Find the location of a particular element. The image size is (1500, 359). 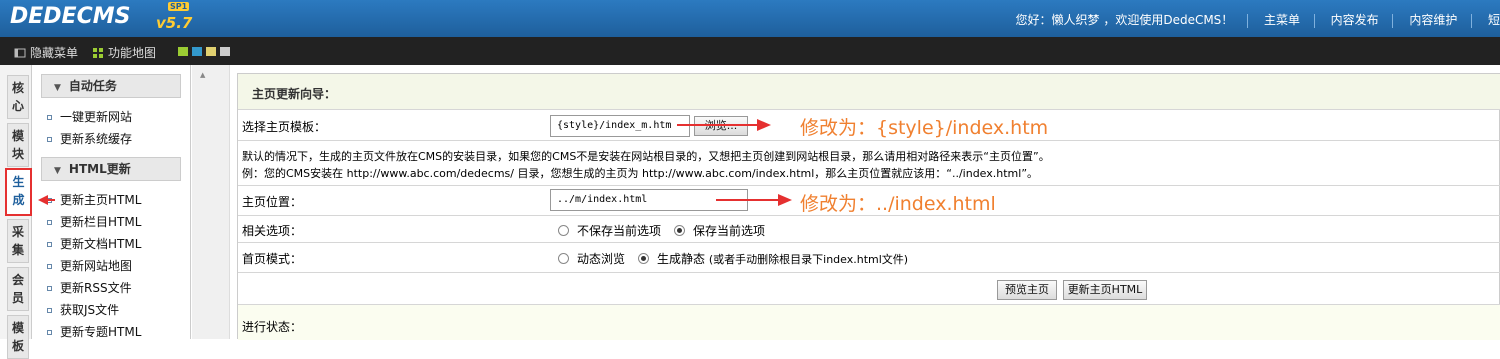

hide-menu-label: 隐藏菜单 is located at coordinates (54, 53).